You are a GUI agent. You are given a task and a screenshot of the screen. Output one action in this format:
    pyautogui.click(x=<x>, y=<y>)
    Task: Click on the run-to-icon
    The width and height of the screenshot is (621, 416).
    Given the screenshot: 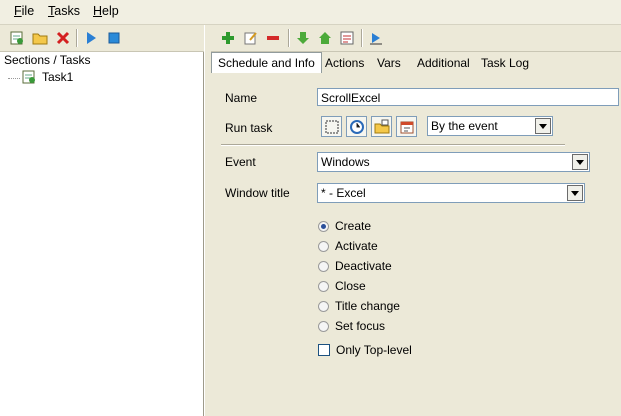 What is the action you would take?
    pyautogui.click(x=376, y=38)
    